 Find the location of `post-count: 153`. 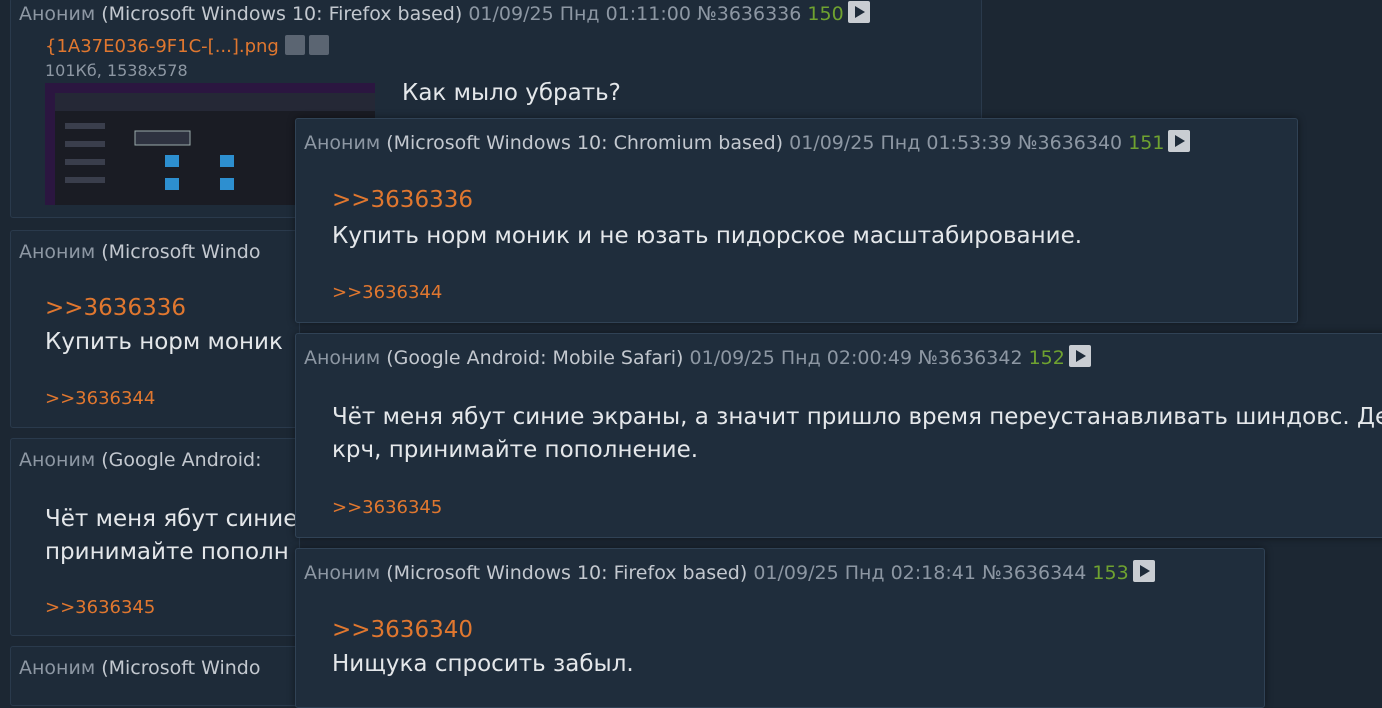

post-count: 153 is located at coordinates (1110, 573).